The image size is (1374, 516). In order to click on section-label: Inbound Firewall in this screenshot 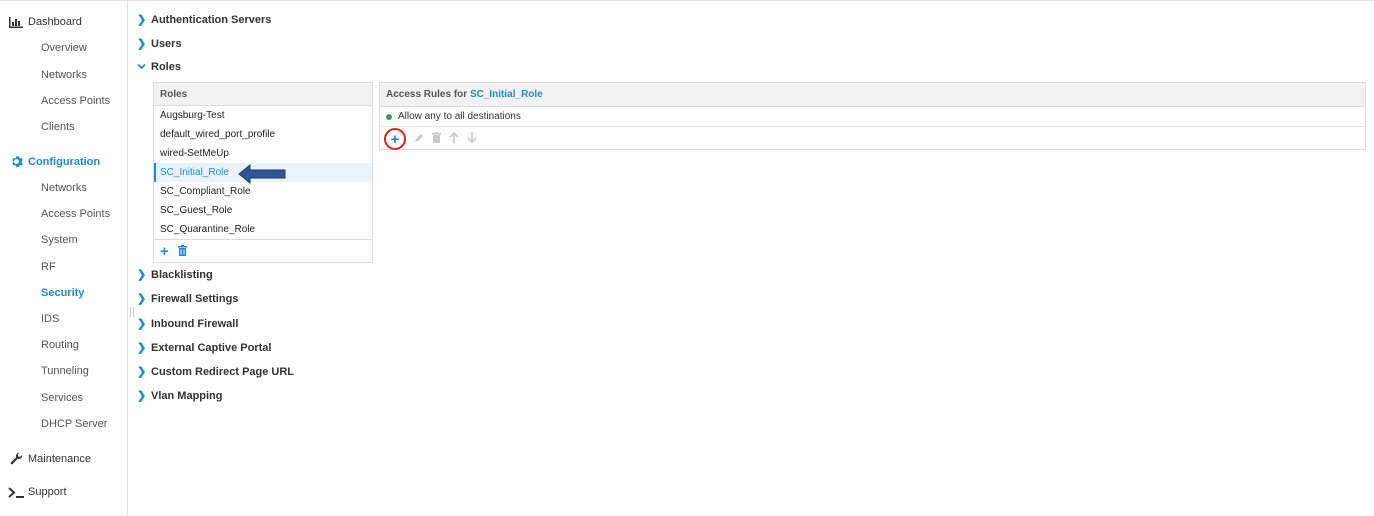, I will do `click(195, 323)`.